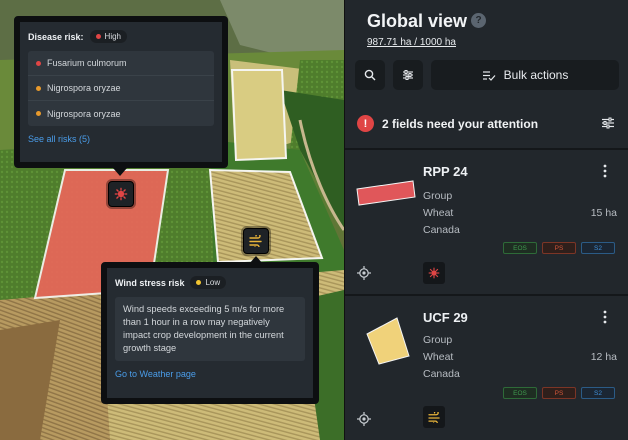 This screenshot has width=628, height=440. I want to click on page-title: Global view, so click(417, 21).